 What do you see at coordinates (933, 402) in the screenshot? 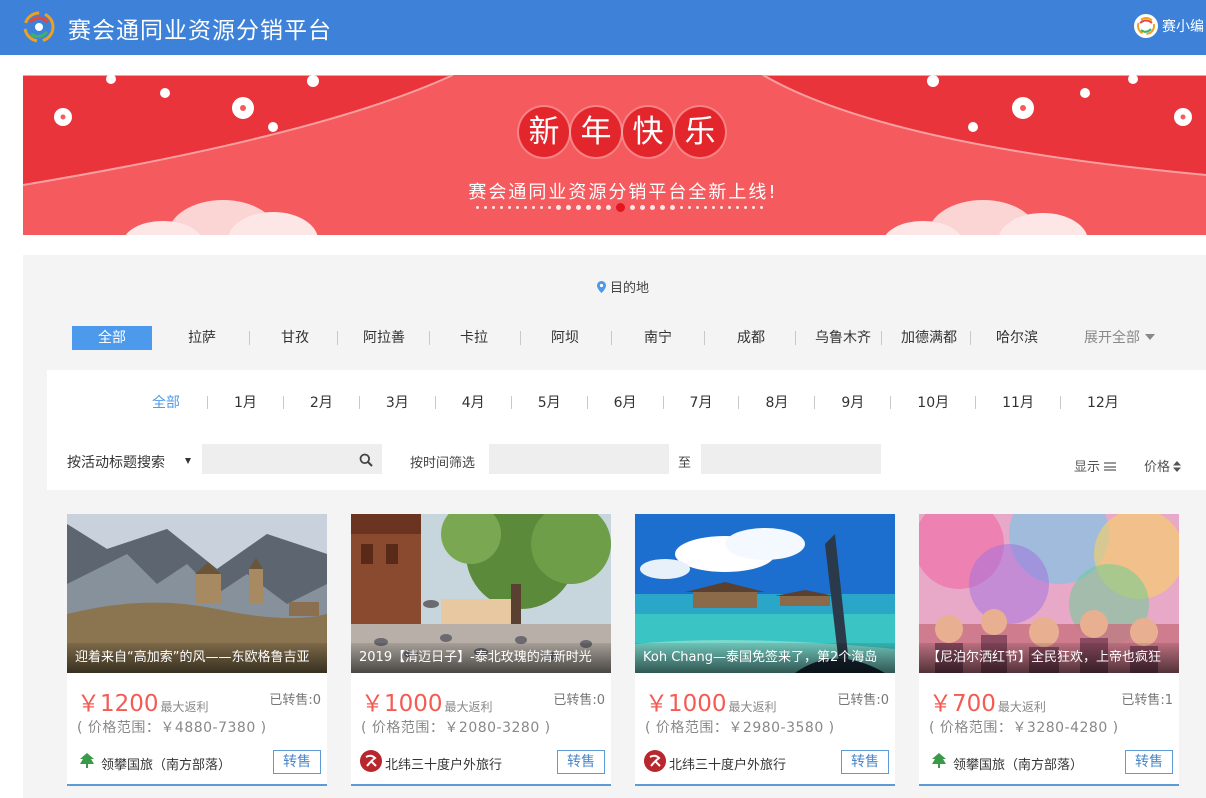
I see `month-filter-10: 10月` at bounding box center [933, 402].